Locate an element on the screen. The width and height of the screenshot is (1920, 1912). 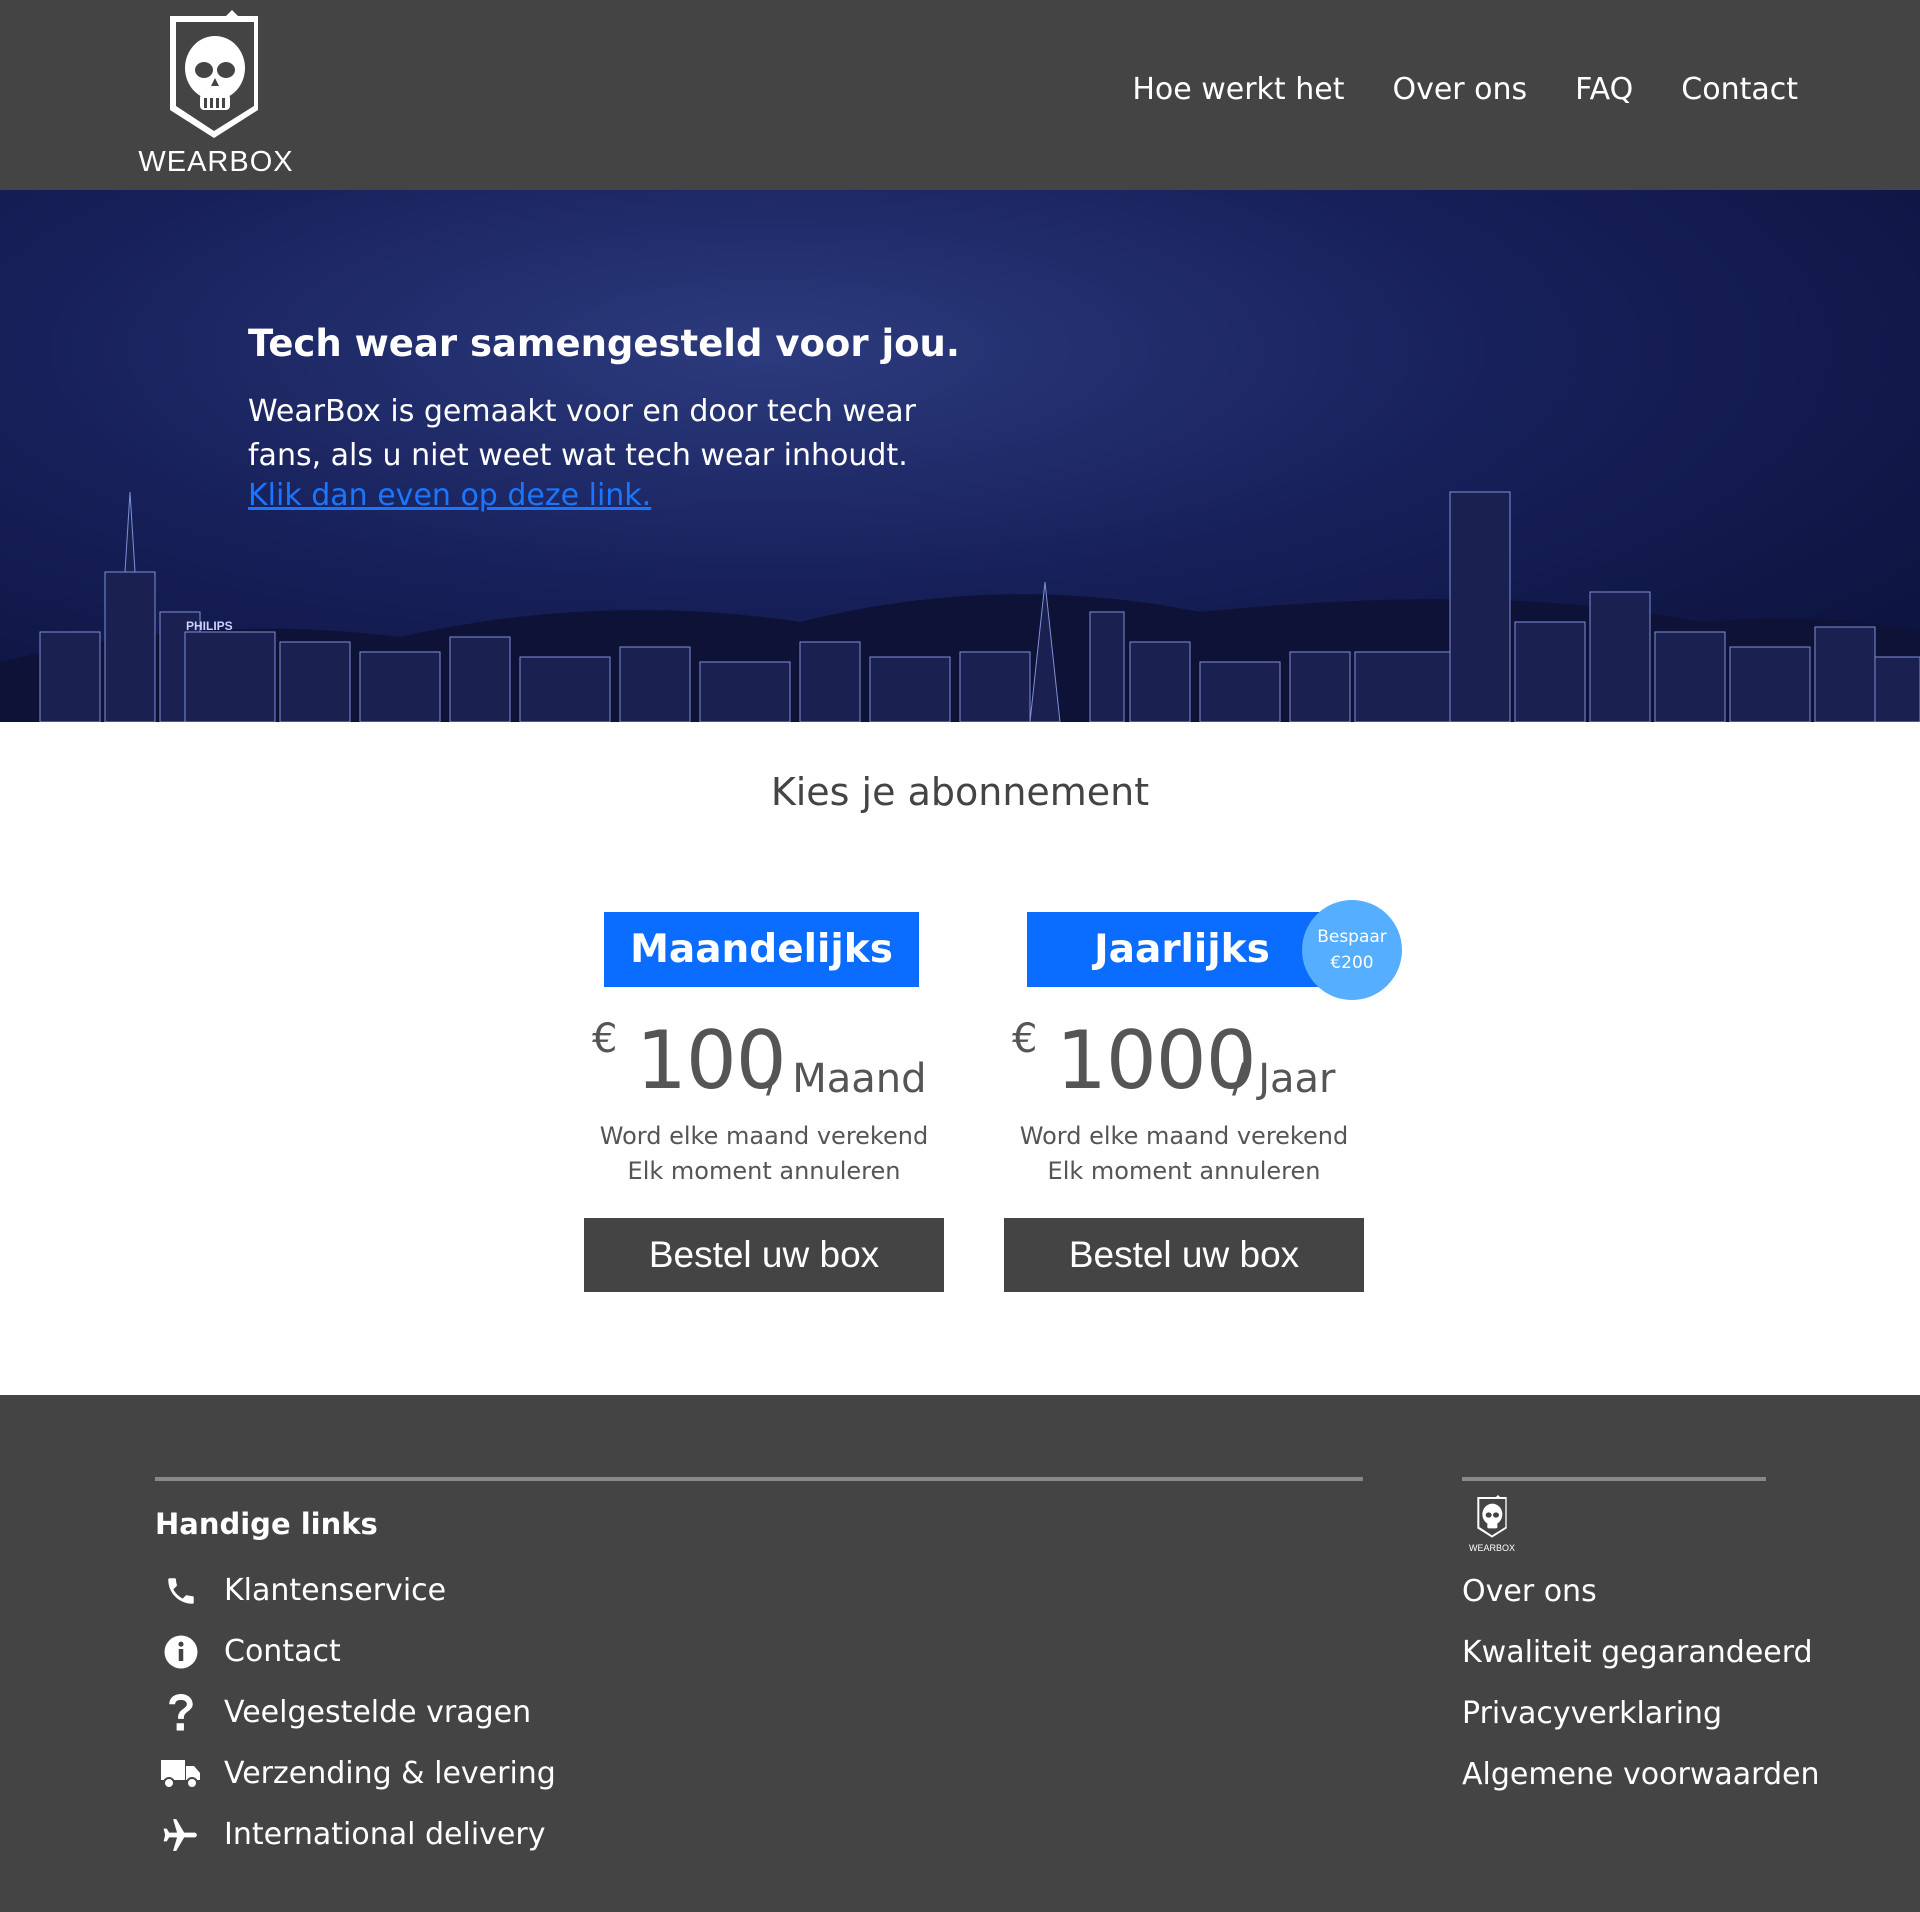
badge-line-2: €200 is located at coordinates (1352, 963).